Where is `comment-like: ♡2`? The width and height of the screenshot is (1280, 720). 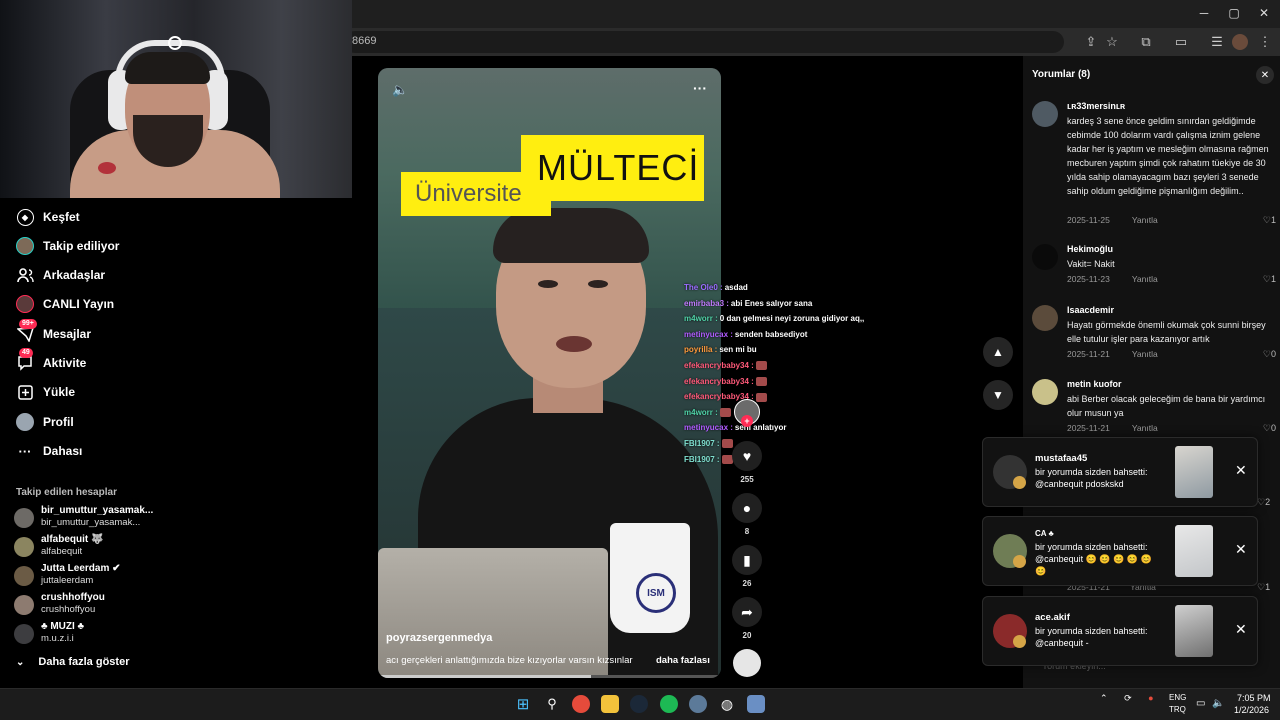
comment-like: ♡2 is located at coordinates (1263, 502).